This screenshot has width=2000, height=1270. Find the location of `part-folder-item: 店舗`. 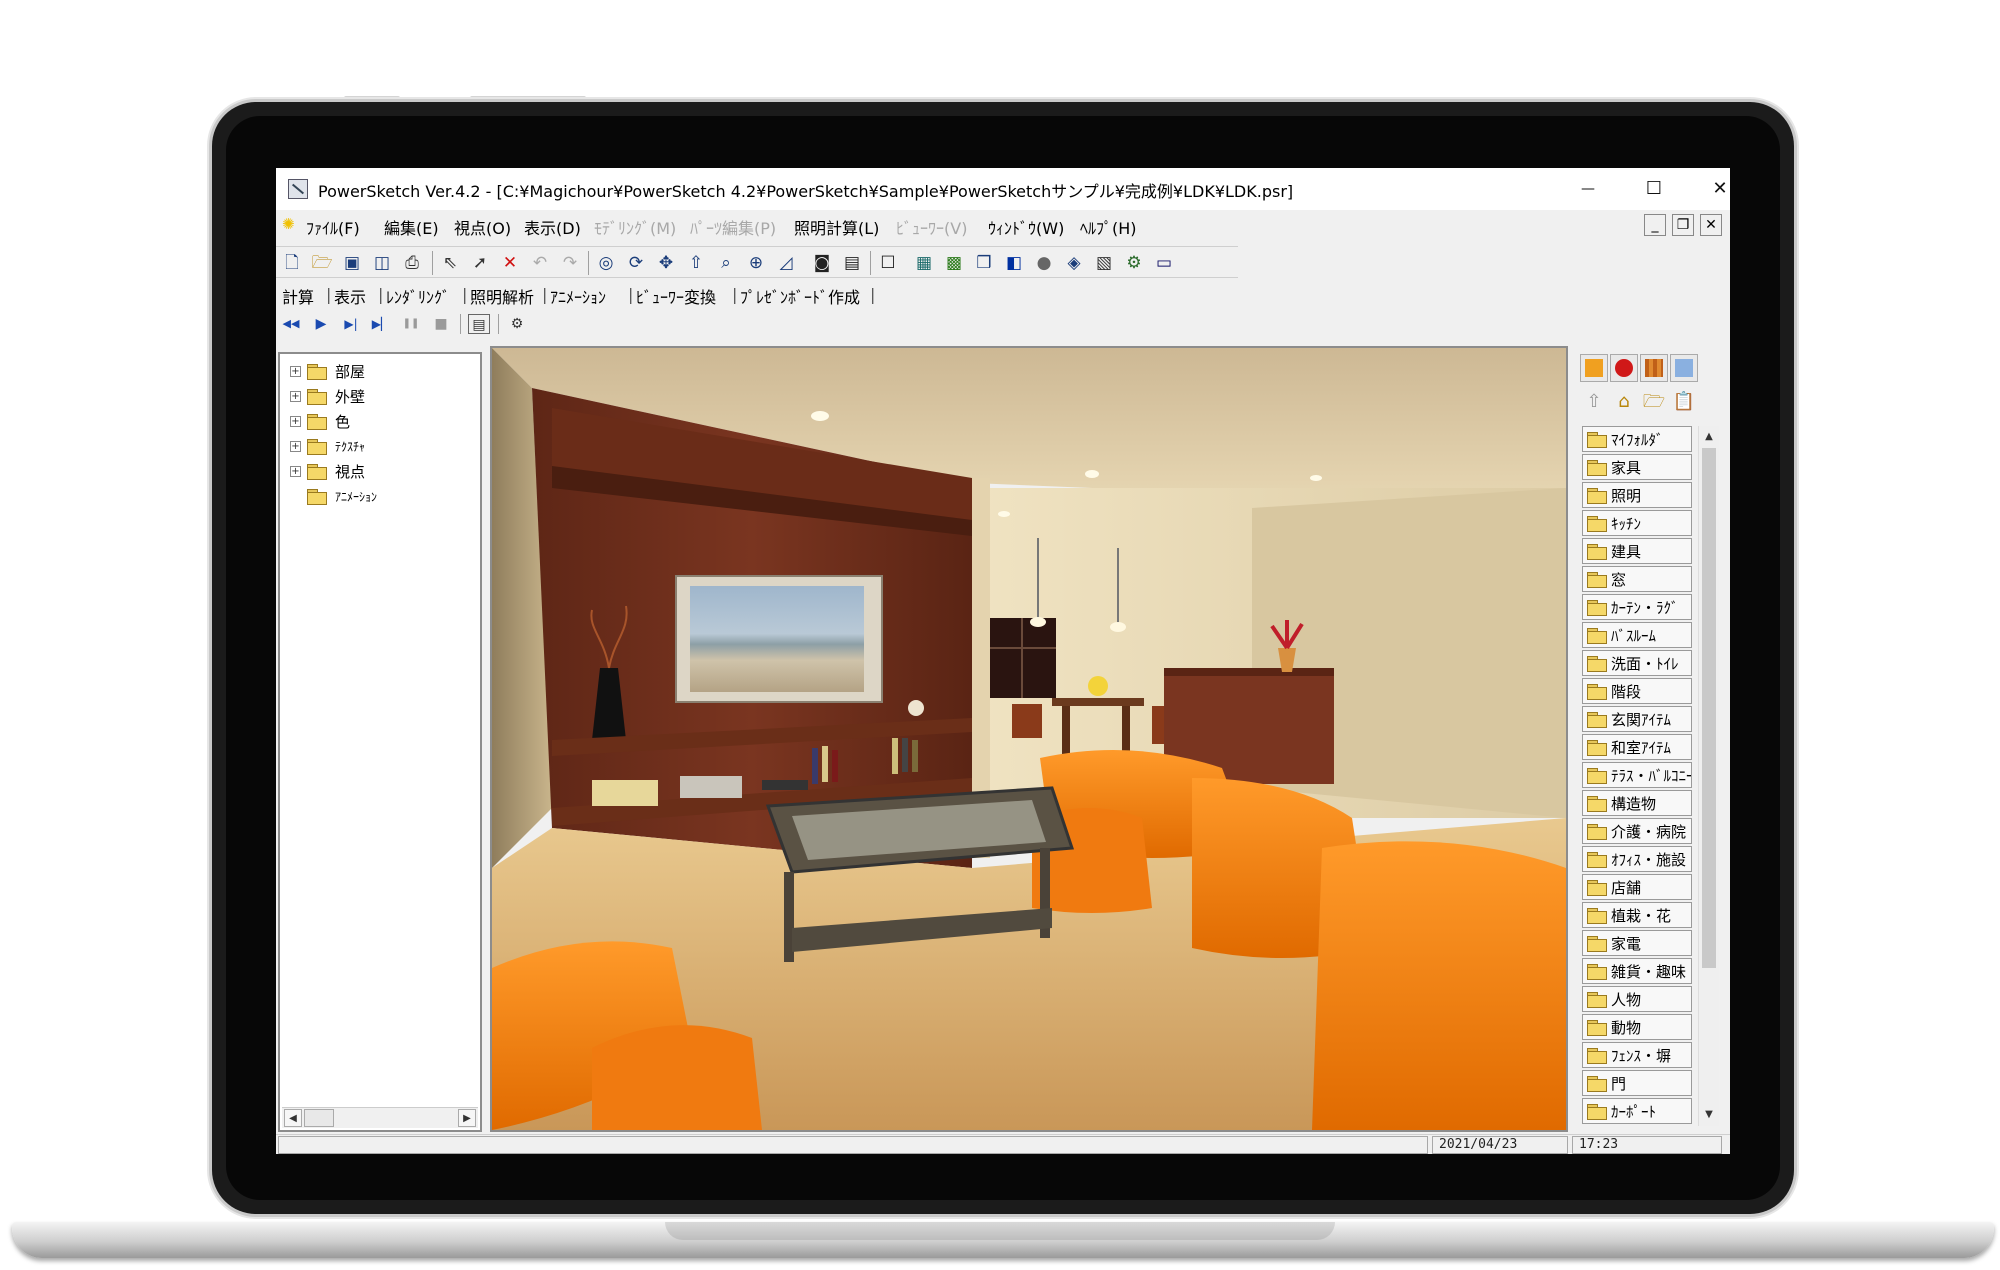

part-folder-item: 店舗 is located at coordinates (1637, 887).